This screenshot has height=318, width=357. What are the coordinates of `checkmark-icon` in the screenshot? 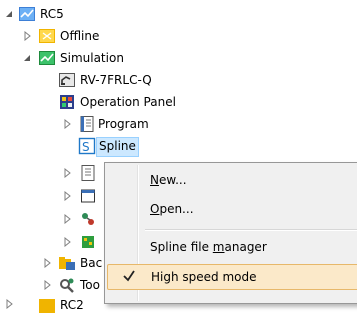 It's located at (129, 276).